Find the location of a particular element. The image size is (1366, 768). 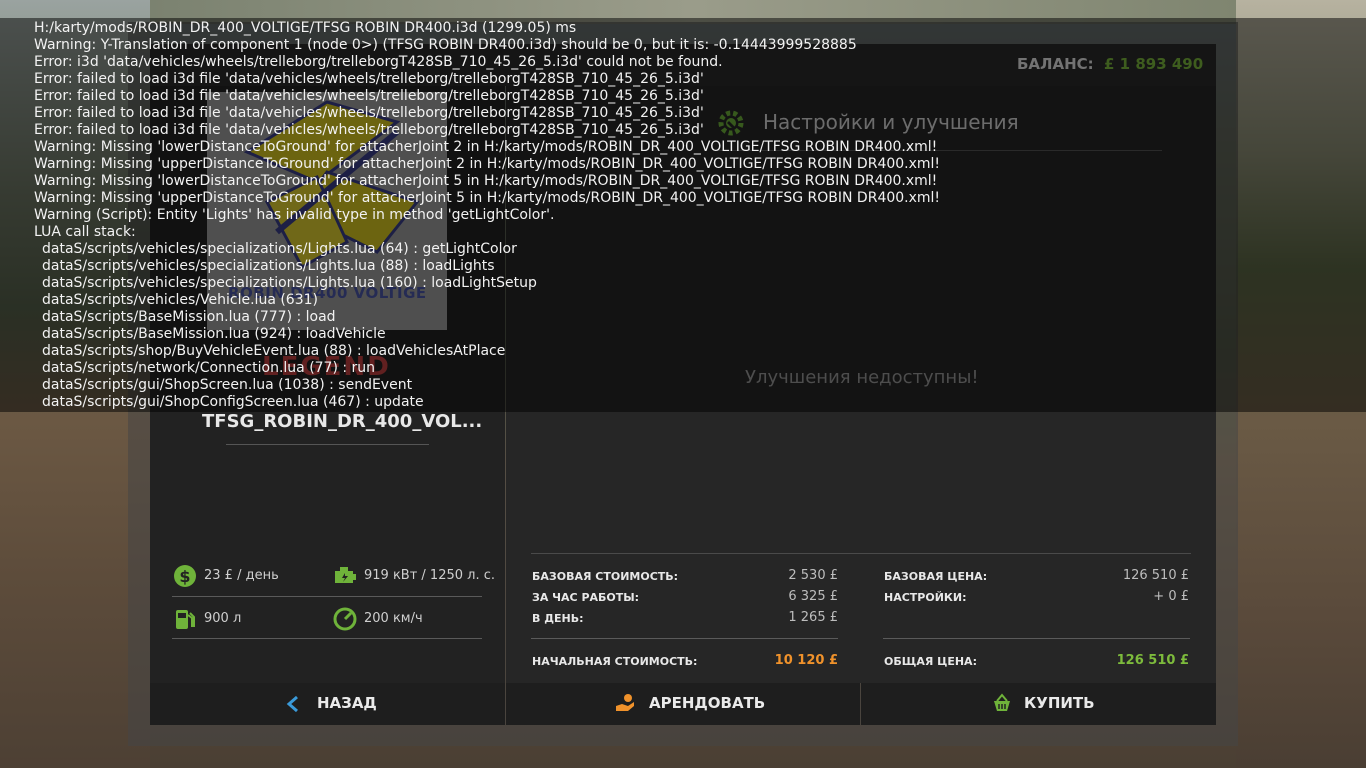

background-scenery-right is located at coordinates (1301, 384).